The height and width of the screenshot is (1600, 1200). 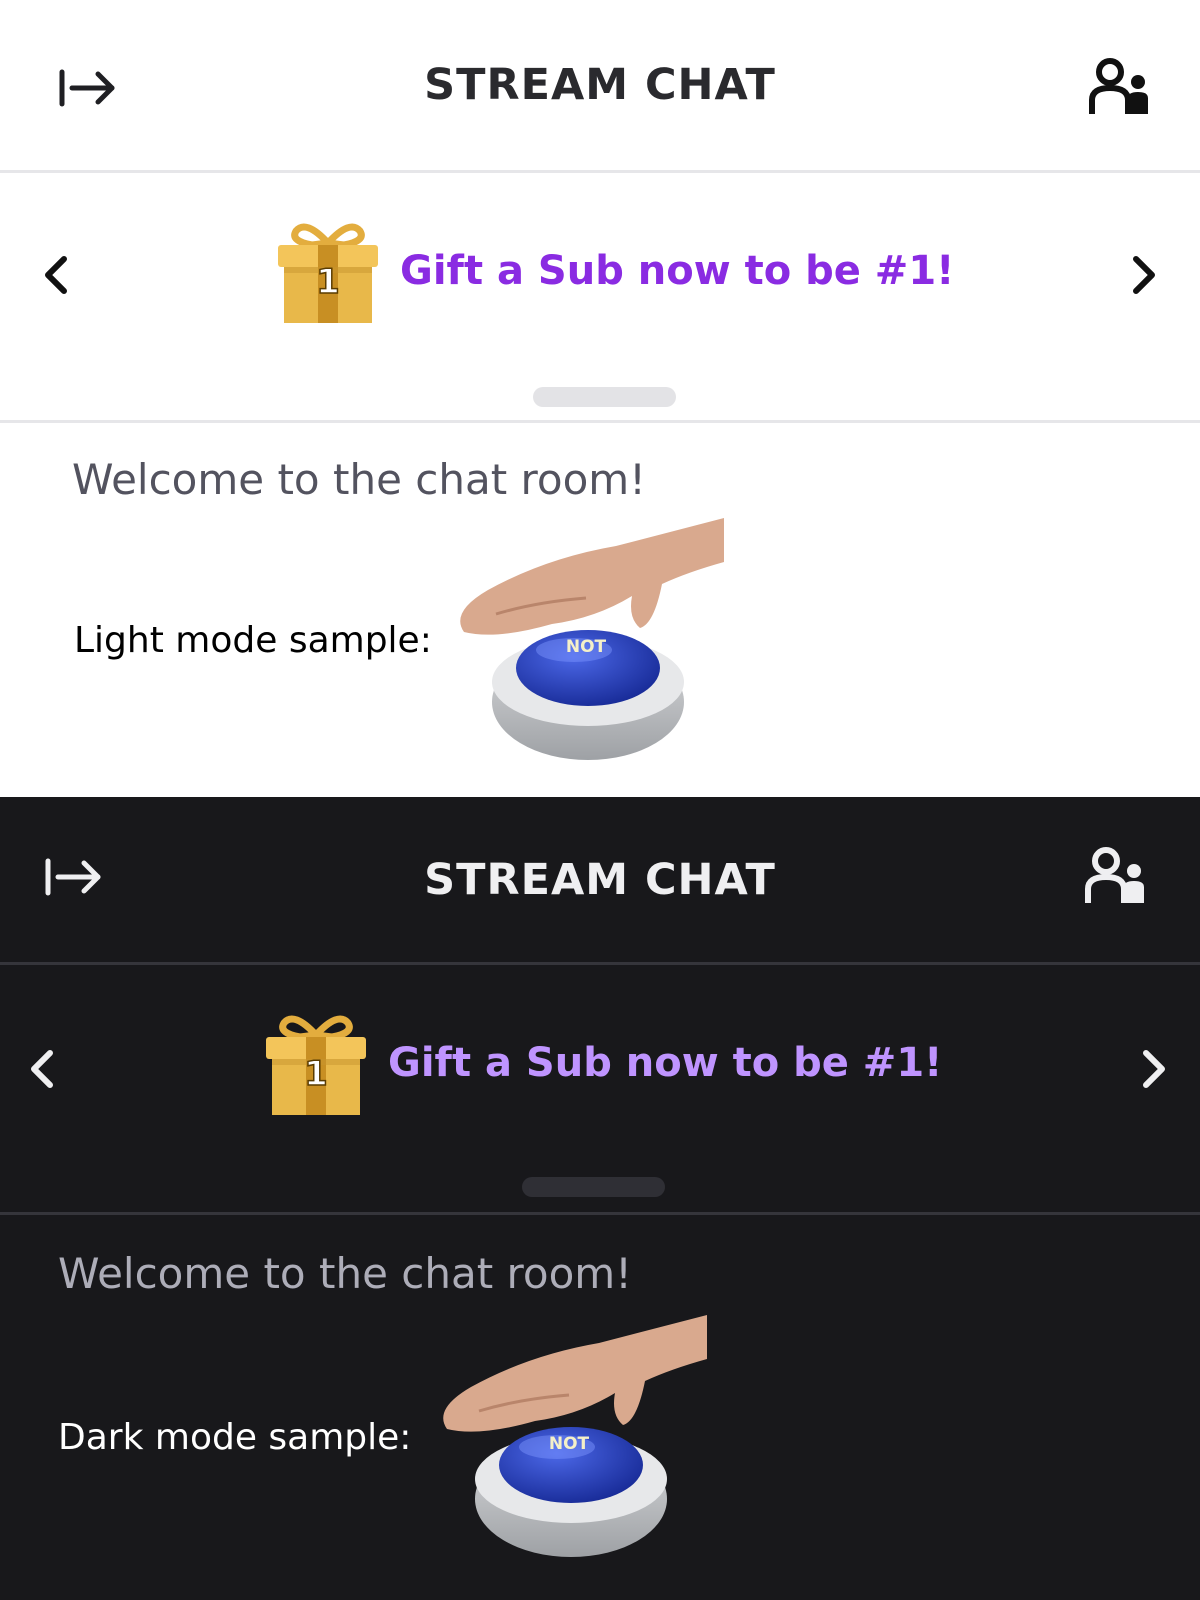 What do you see at coordinates (235, 1437) in the screenshot?
I see `sample-label: Dark mode sample:` at bounding box center [235, 1437].